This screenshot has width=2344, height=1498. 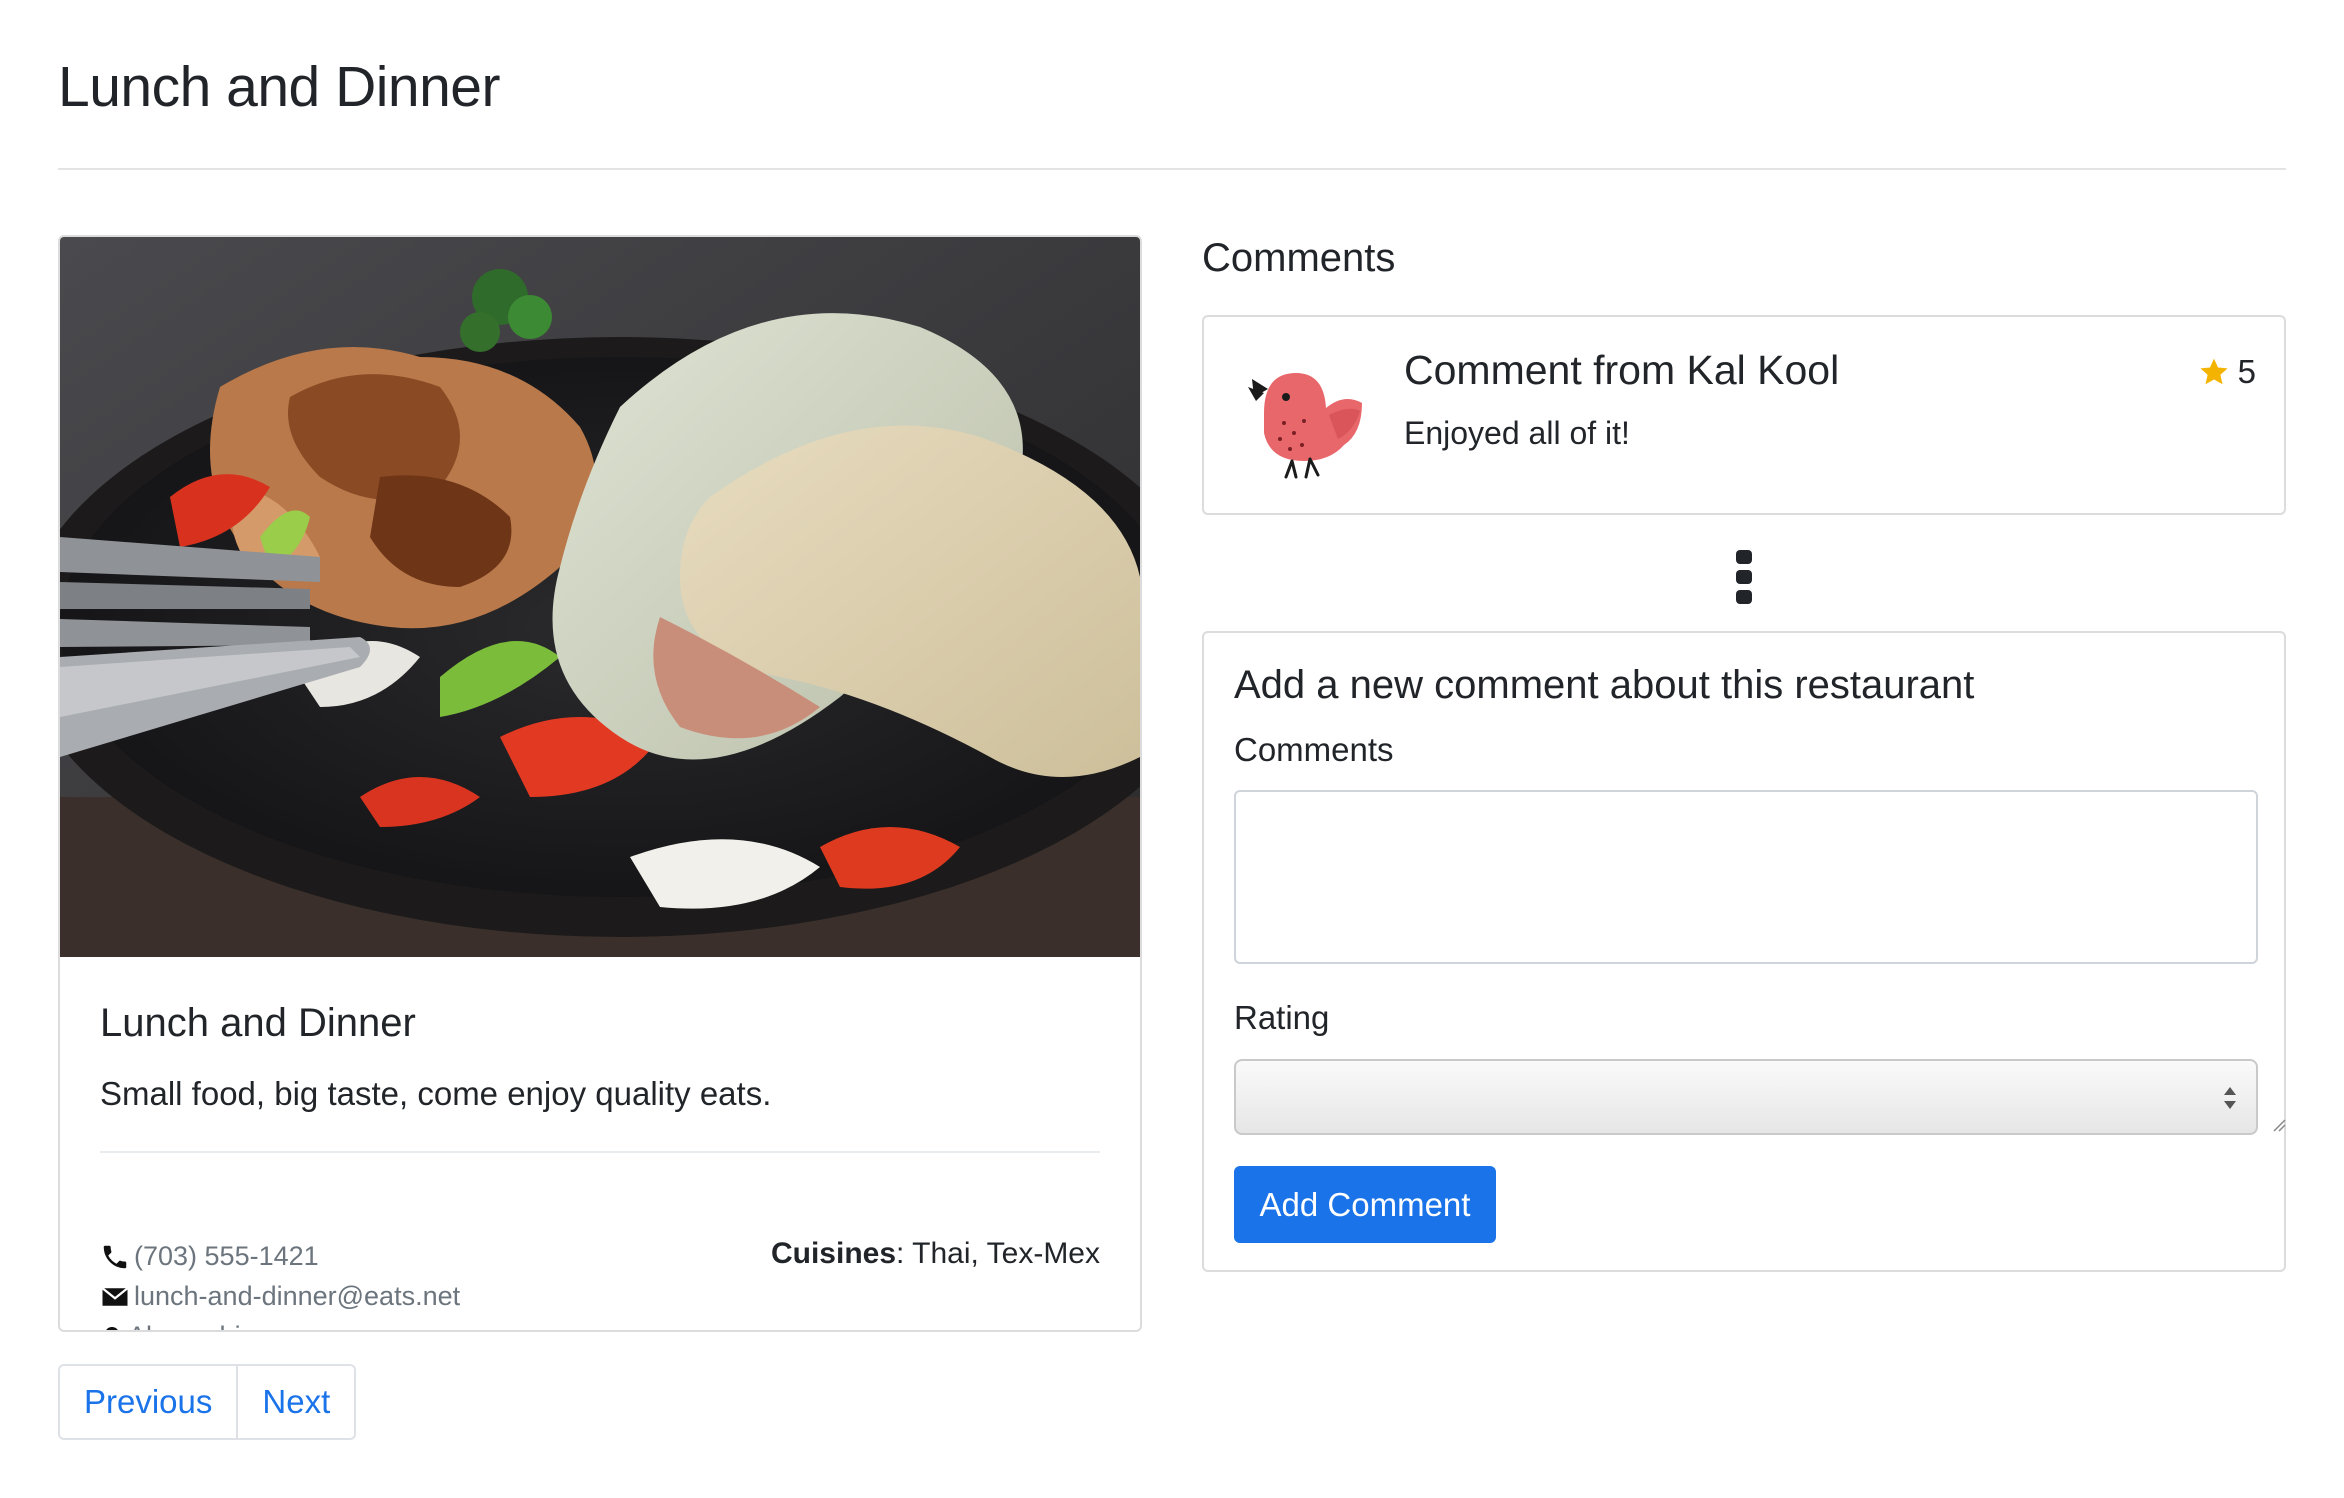 I want to click on comments-textarea, so click(x=1746, y=877).